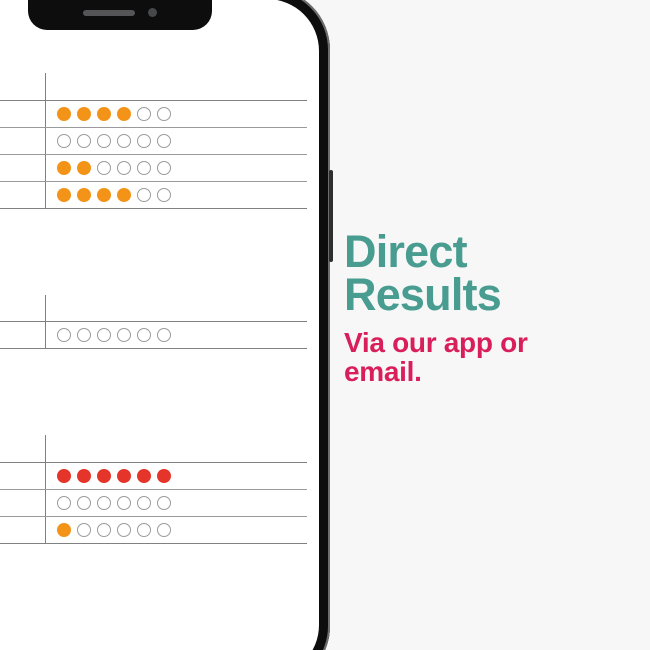 The width and height of the screenshot is (650, 650). I want to click on results-table: ontion, so click(154, 321).